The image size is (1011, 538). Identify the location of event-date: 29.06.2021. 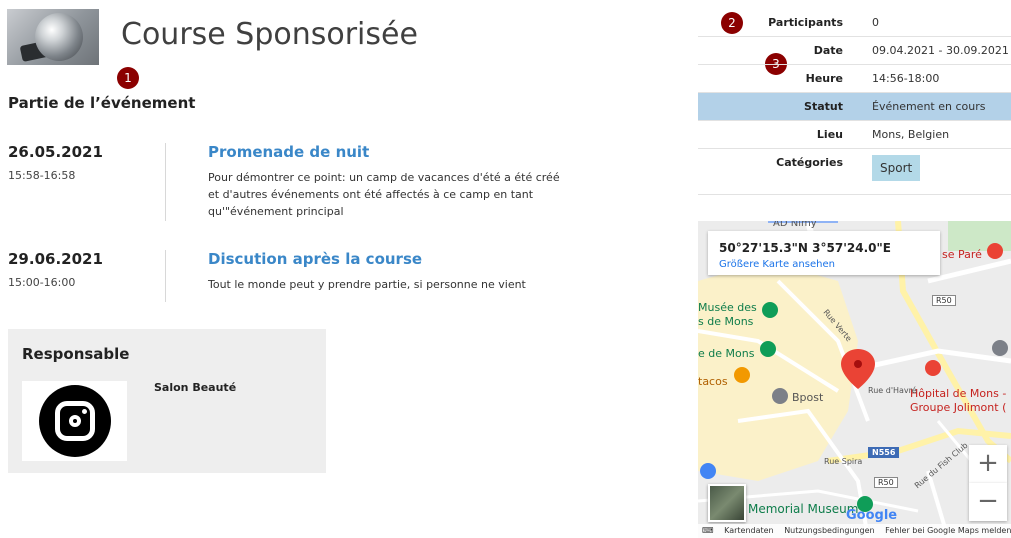
(55, 259).